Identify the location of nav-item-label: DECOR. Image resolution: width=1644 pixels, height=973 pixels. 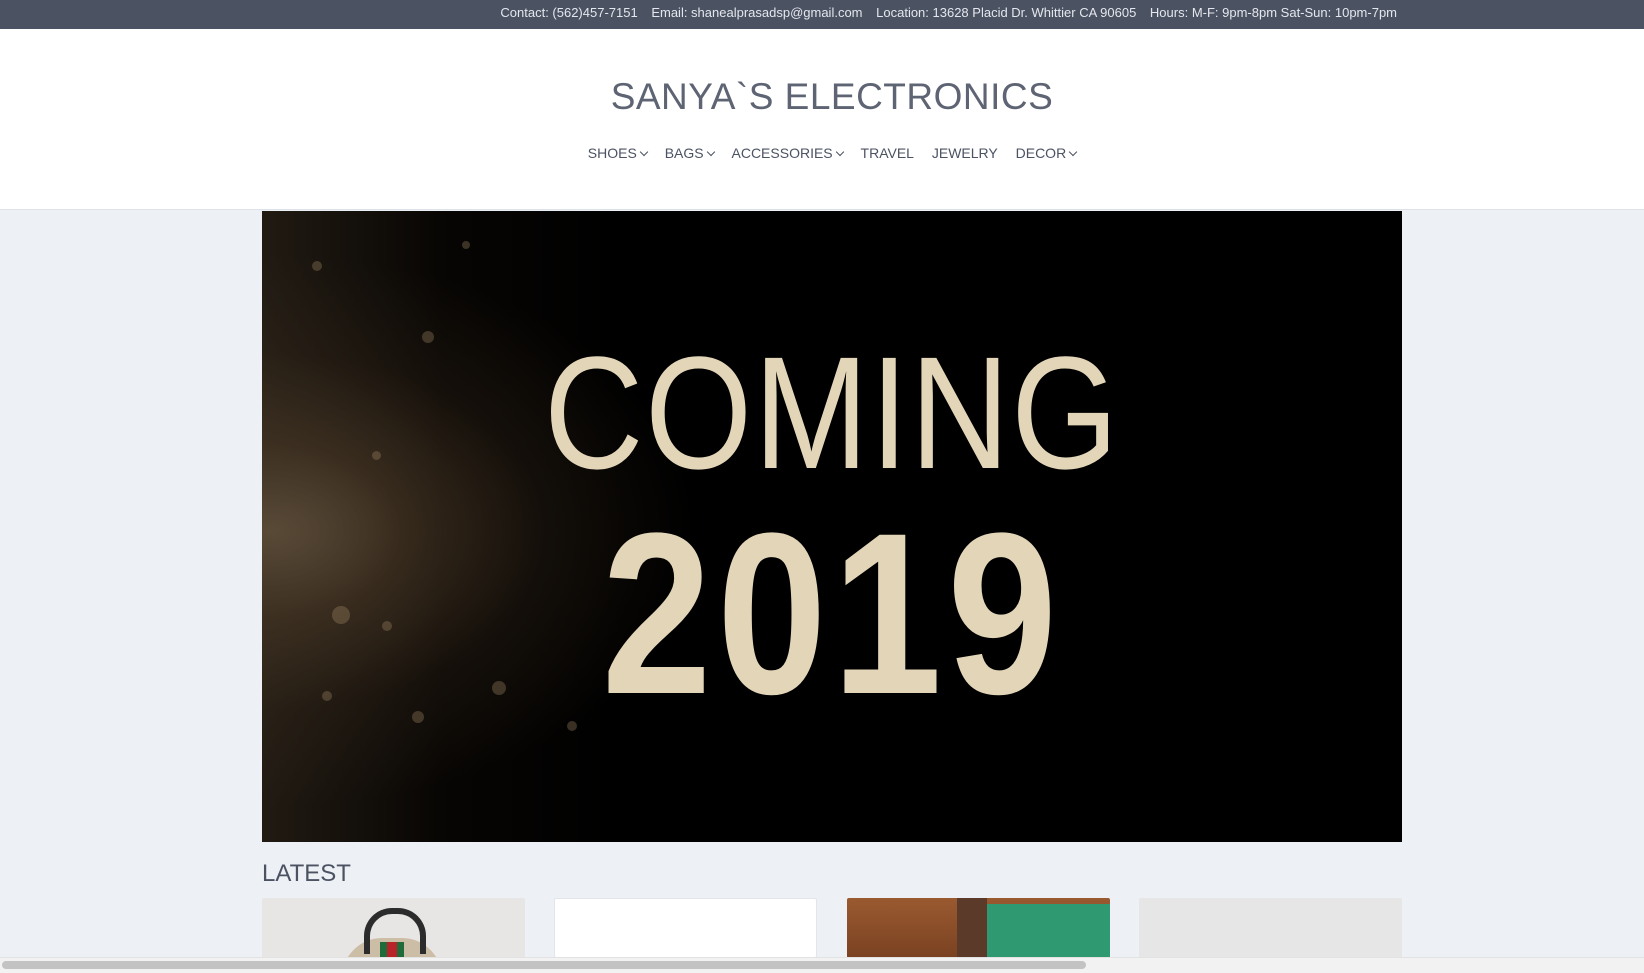
(1041, 153).